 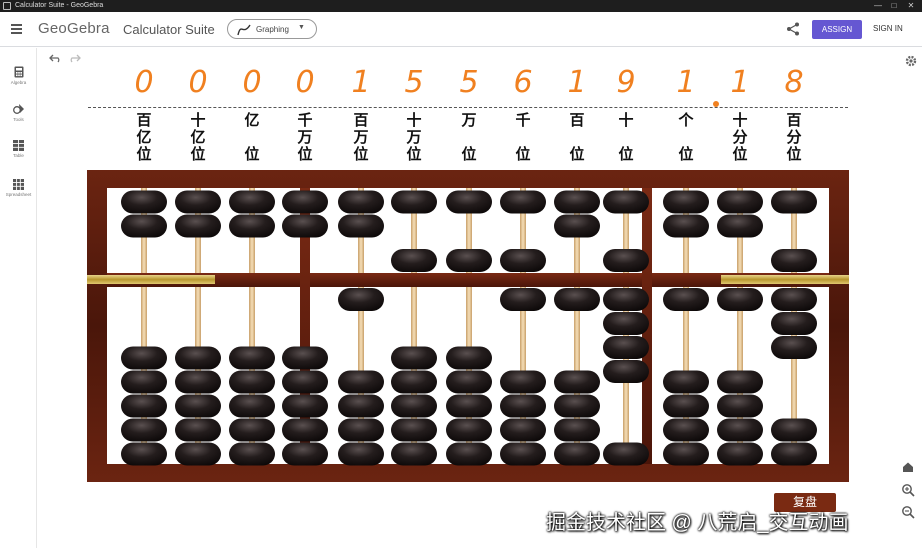 What do you see at coordinates (18, 120) in the screenshot?
I see `sidebar-item-tools: Tools` at bounding box center [18, 120].